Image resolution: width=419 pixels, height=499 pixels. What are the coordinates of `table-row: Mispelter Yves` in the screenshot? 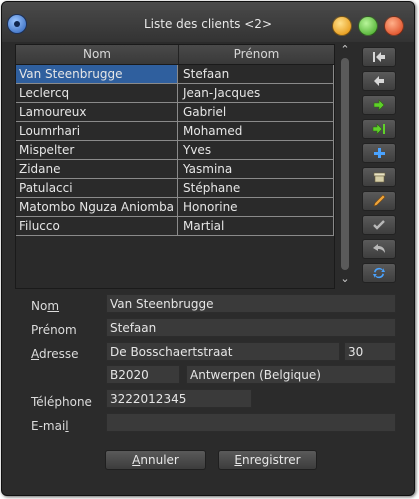 It's located at (175, 150).